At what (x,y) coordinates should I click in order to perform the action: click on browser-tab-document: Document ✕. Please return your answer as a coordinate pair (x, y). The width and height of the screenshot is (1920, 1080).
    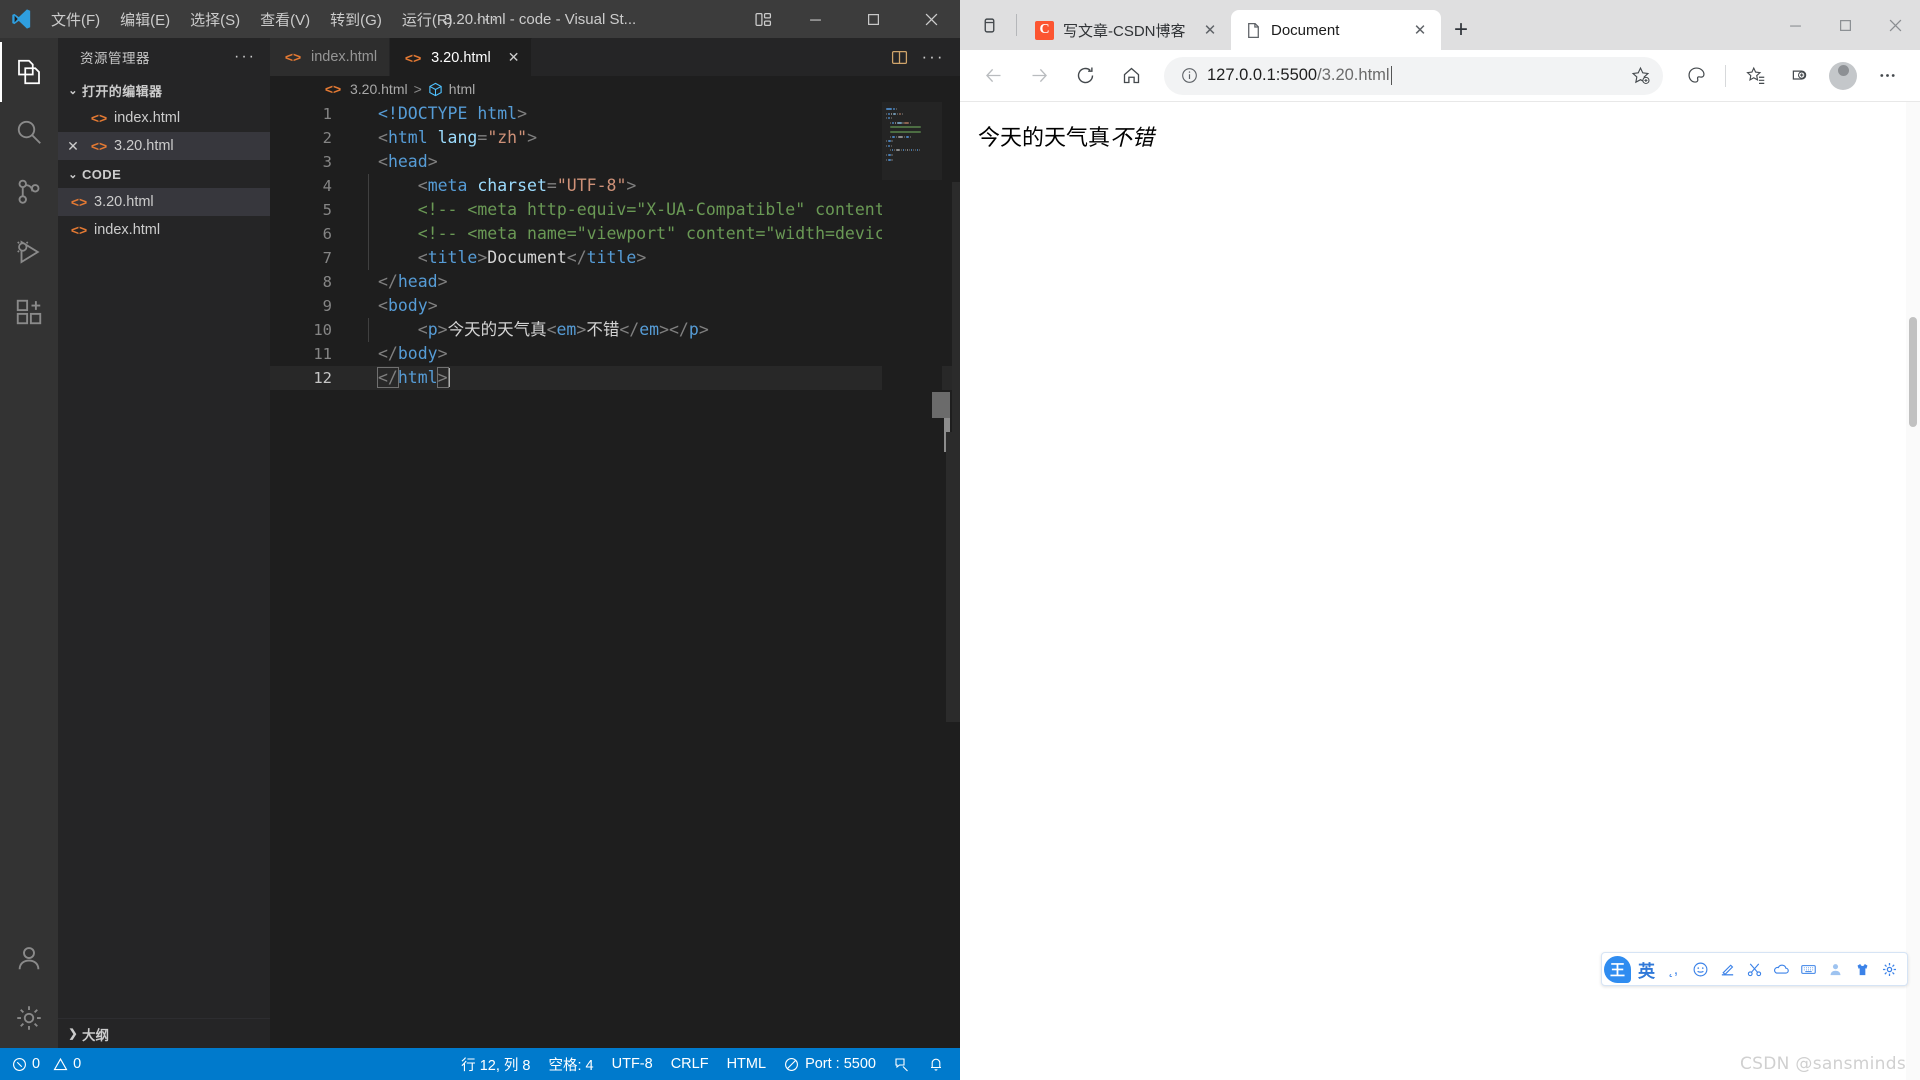
    Looking at the image, I should click on (1336, 30).